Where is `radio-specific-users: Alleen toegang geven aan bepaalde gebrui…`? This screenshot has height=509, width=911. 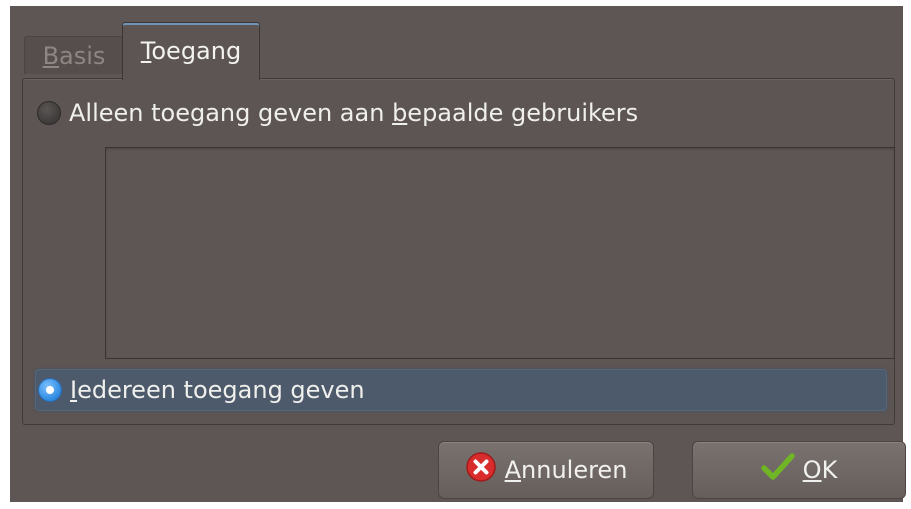 radio-specific-users: Alleen toegang geven aan bepaalde gebrui… is located at coordinates (337, 113).